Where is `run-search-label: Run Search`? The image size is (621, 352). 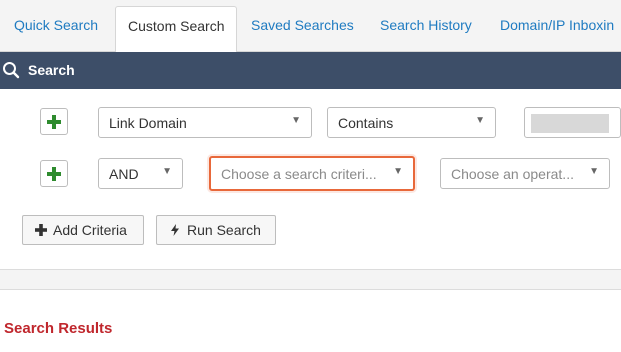 run-search-label: Run Search is located at coordinates (224, 230).